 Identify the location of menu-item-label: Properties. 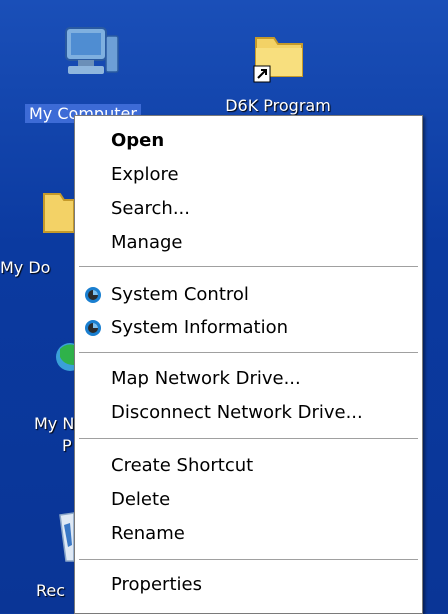
(156, 584).